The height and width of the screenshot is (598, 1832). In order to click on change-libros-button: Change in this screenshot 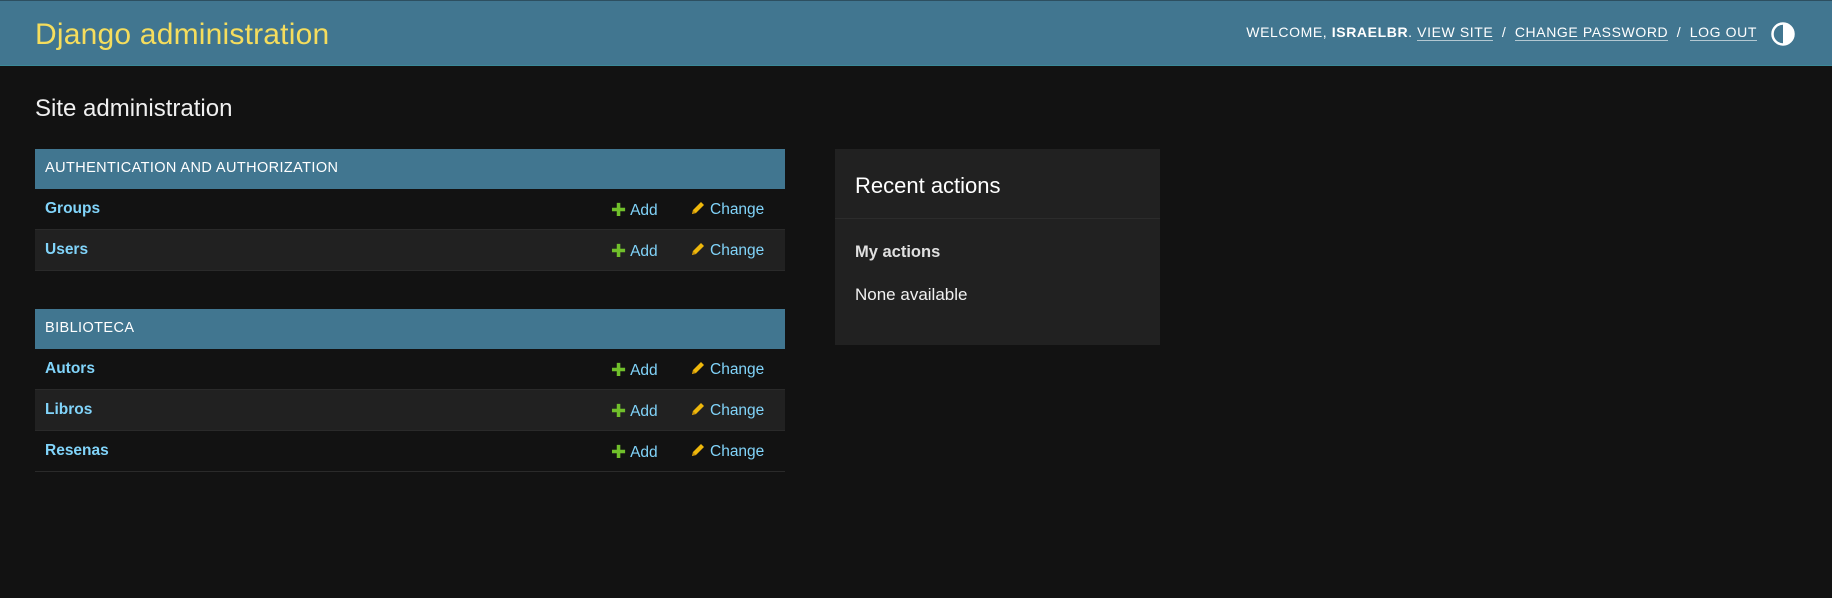, I will do `click(727, 410)`.